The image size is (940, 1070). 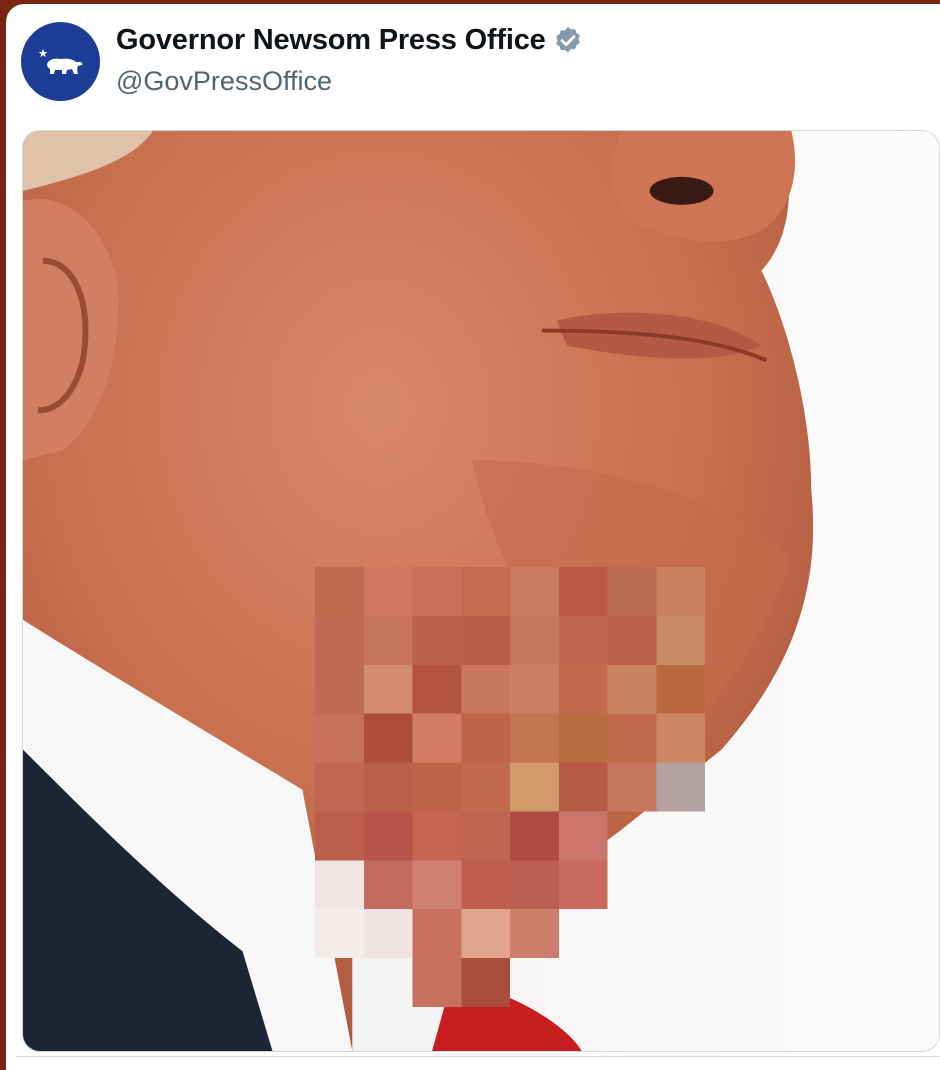 What do you see at coordinates (478, 1063) in the screenshot?
I see `card-divider` at bounding box center [478, 1063].